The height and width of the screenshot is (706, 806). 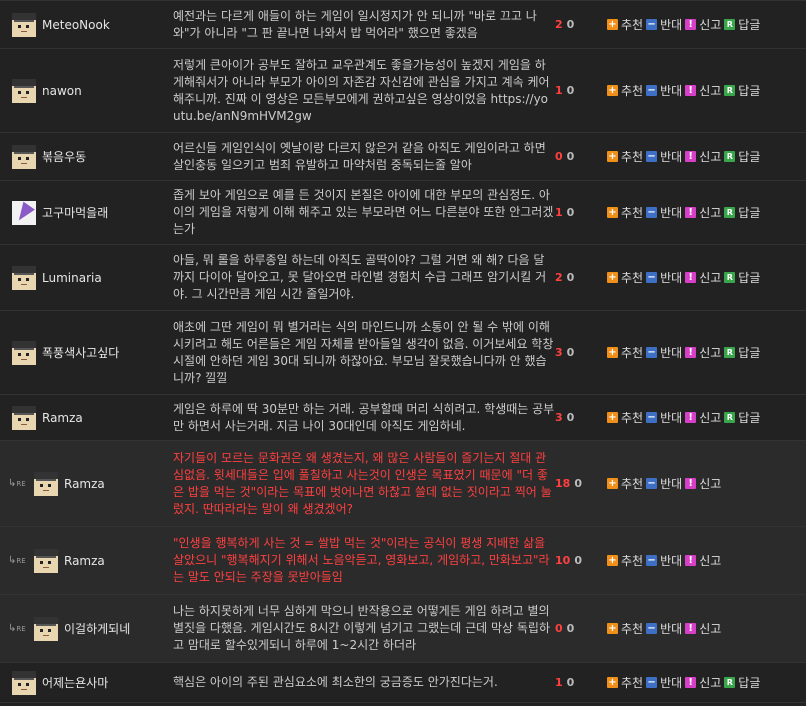 I want to click on author-nickname: 고구마먹을래, so click(x=75, y=212).